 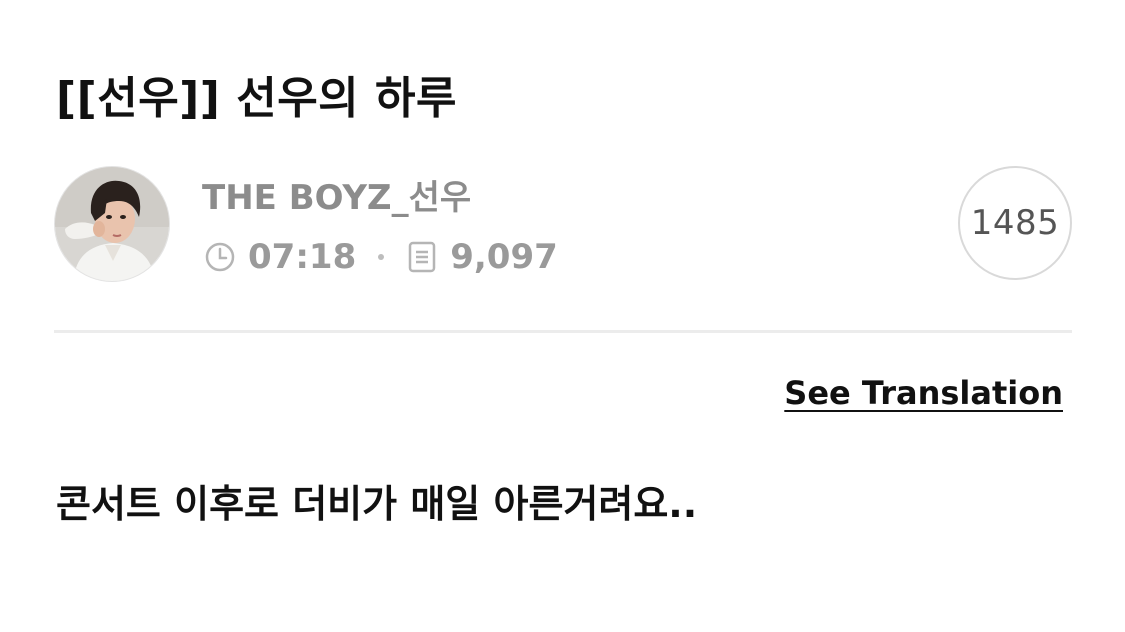 I want to click on post-time: 07:18, so click(x=302, y=257).